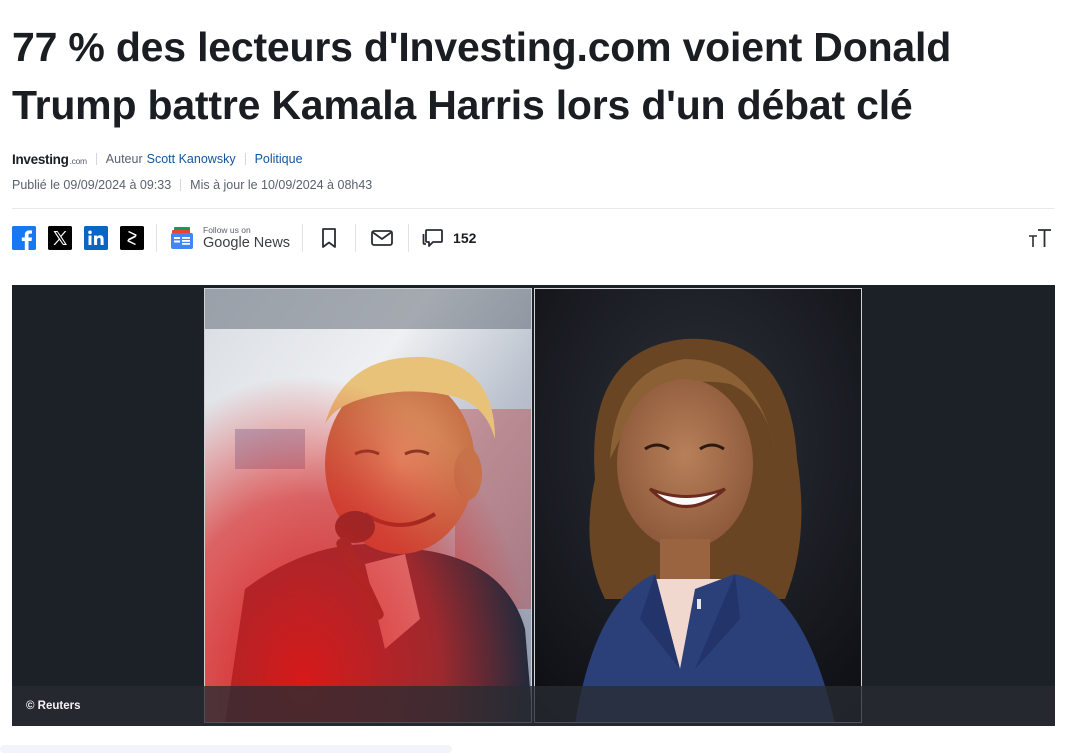  What do you see at coordinates (53, 706) in the screenshot?
I see `image-credit: © Reuters` at bounding box center [53, 706].